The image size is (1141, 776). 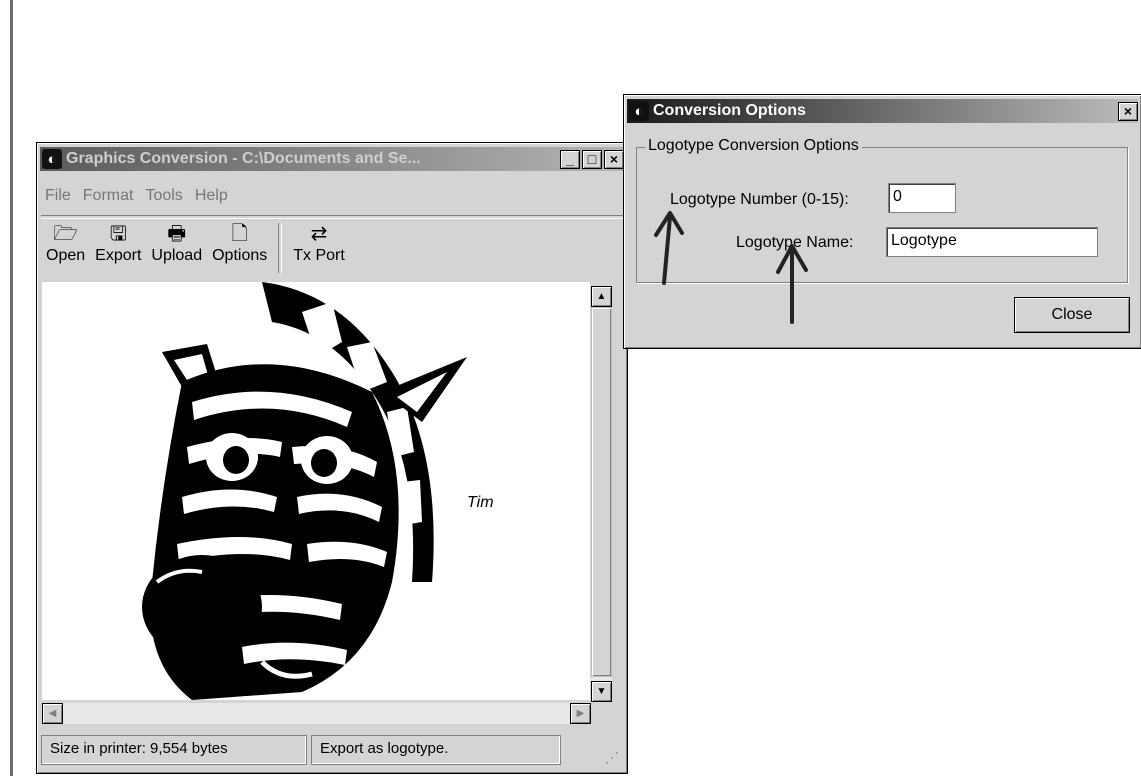 What do you see at coordinates (601, 296) in the screenshot?
I see `scroll-up-button: ▲` at bounding box center [601, 296].